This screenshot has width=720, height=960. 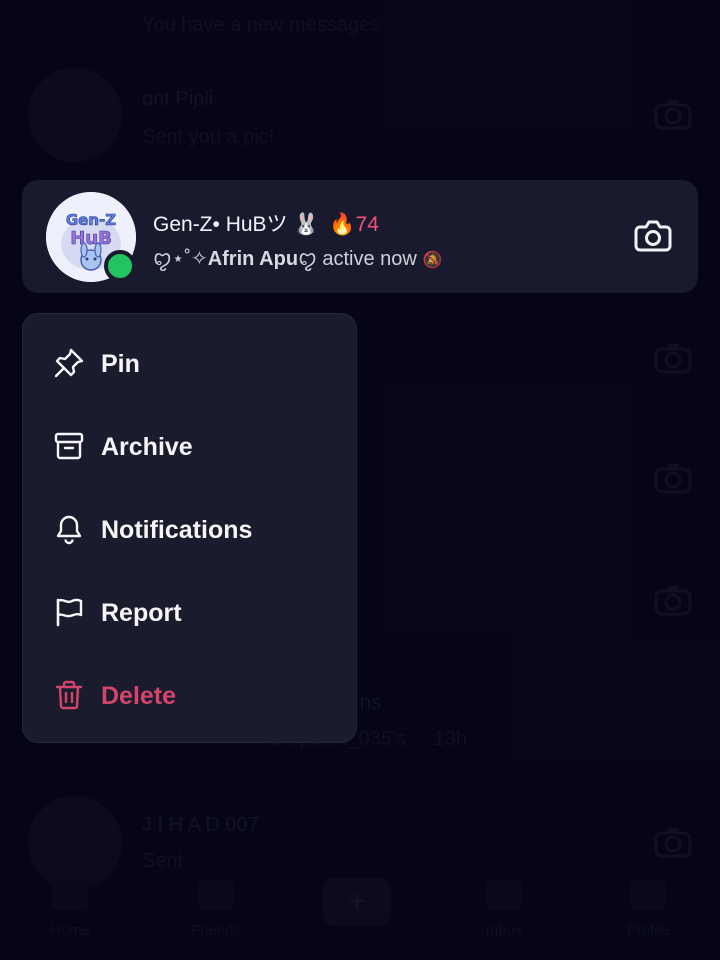 What do you see at coordinates (91, 238) in the screenshot?
I see `logo-text-bottom: HuB` at bounding box center [91, 238].